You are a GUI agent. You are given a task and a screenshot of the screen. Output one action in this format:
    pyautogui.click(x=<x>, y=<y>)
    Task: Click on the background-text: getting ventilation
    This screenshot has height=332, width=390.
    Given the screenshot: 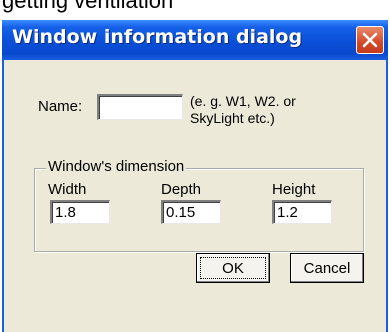 What is the action you would take?
    pyautogui.click(x=88, y=6)
    